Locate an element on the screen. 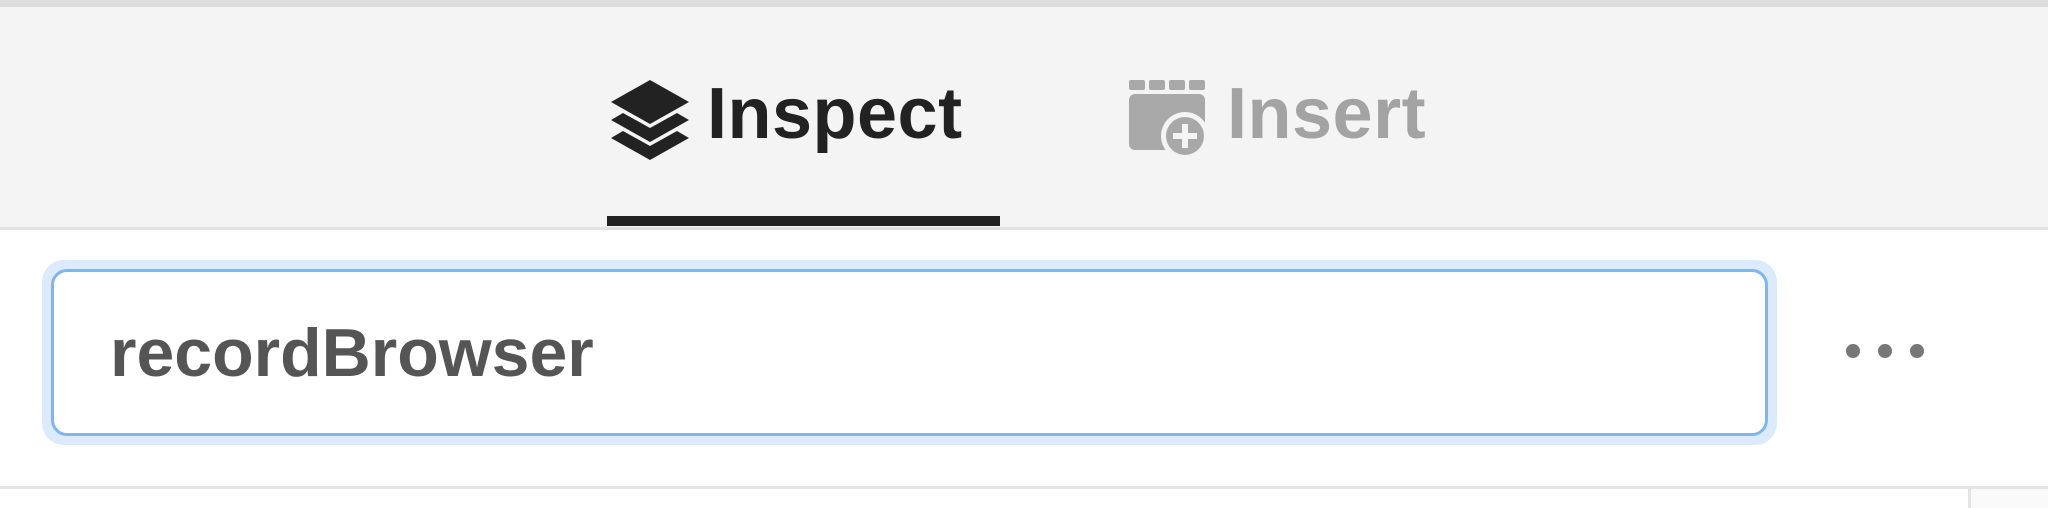 The image size is (2048, 508). active-tab-indicator is located at coordinates (803, 221).